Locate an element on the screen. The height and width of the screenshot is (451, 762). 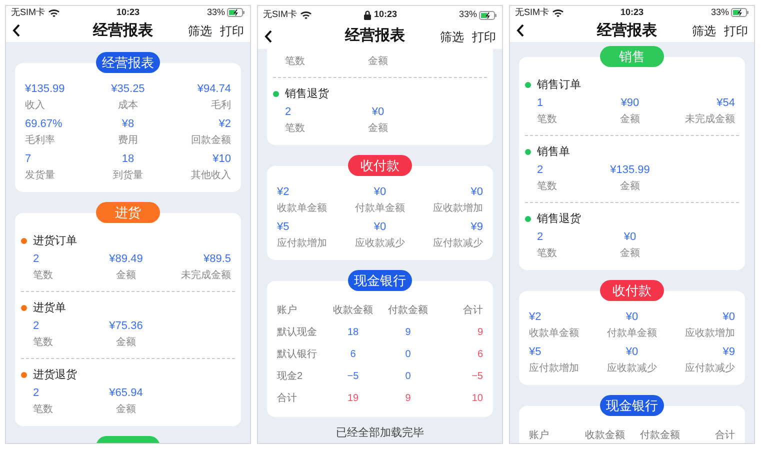
metric-value: ¥9 is located at coordinates (728, 352).